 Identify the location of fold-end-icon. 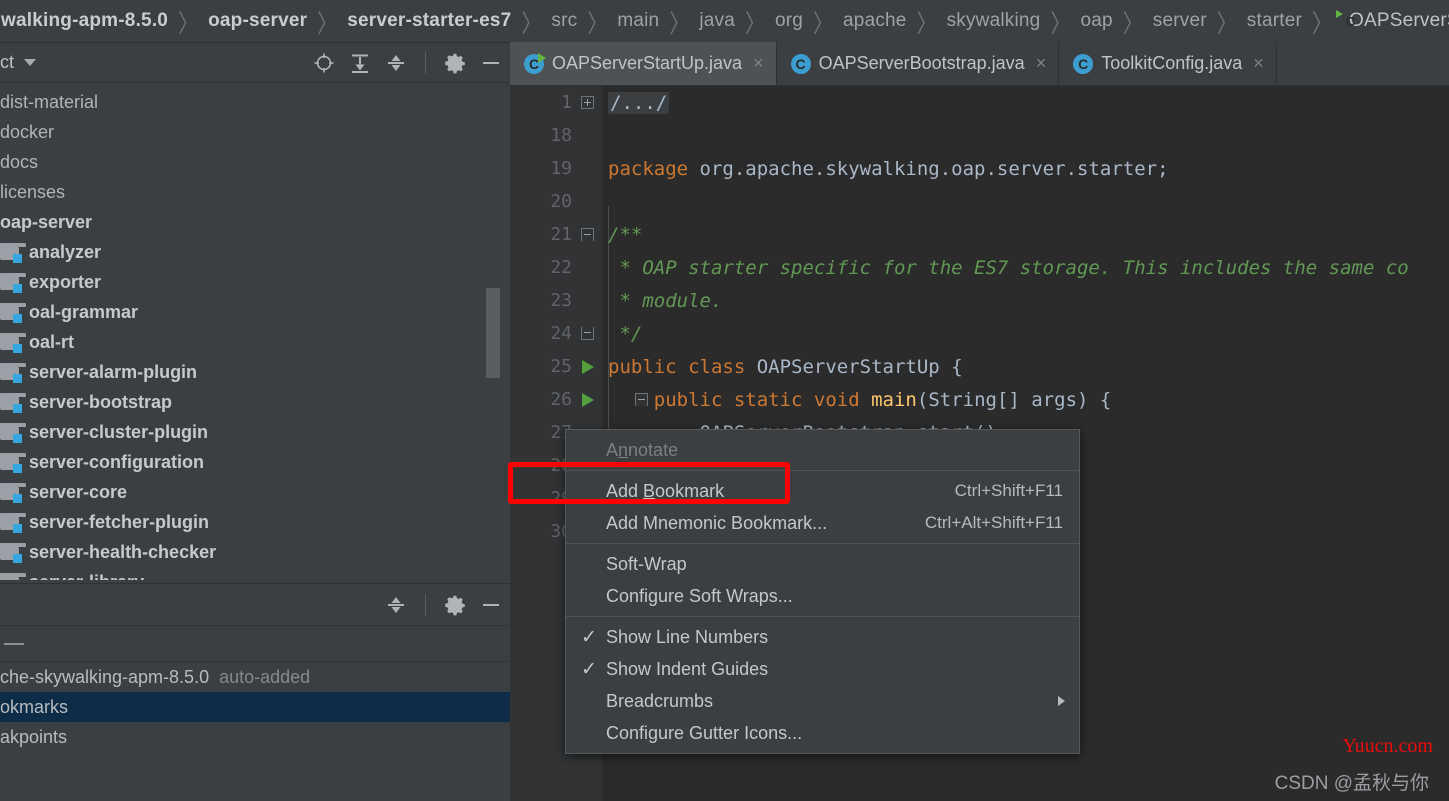
(587, 333).